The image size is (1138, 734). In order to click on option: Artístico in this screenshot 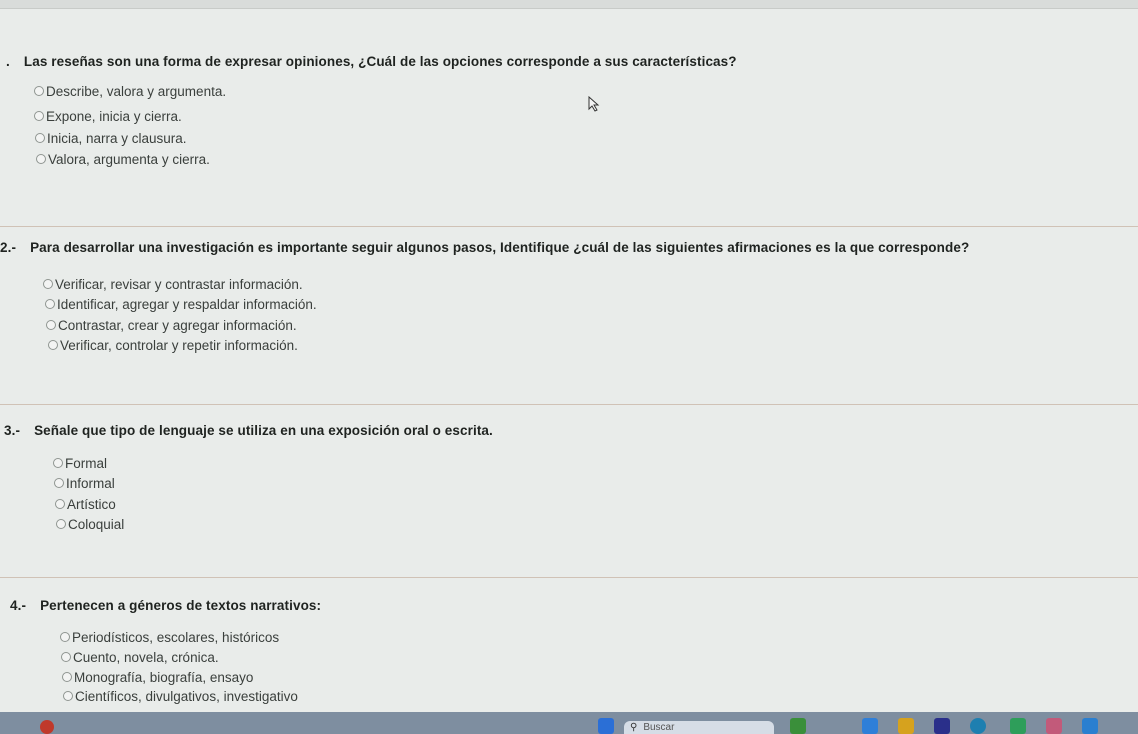, I will do `click(85, 504)`.